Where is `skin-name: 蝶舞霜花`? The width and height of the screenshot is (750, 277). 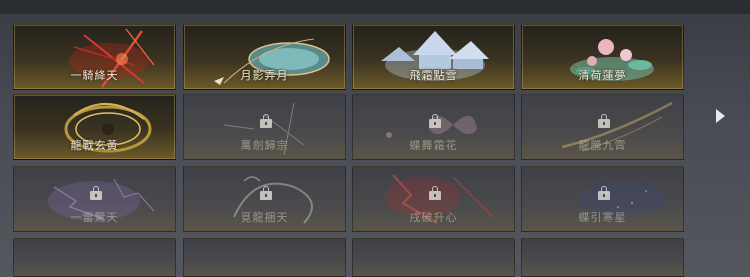
skin-name: 蝶舞霜花 is located at coordinates (433, 145).